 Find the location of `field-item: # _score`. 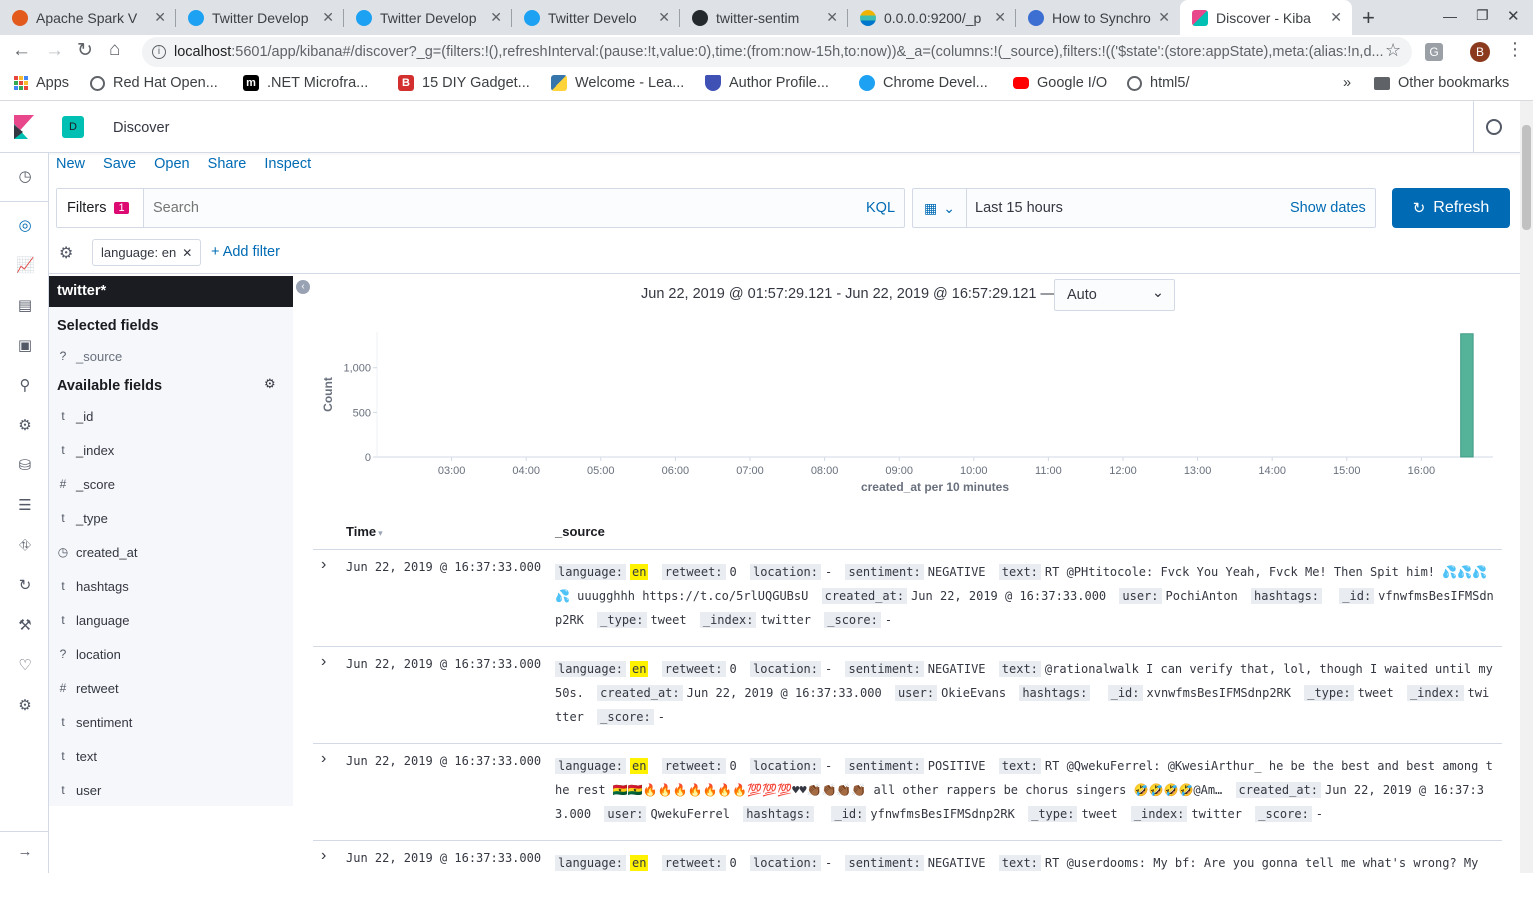

field-item: # _score is located at coordinates (171, 484).